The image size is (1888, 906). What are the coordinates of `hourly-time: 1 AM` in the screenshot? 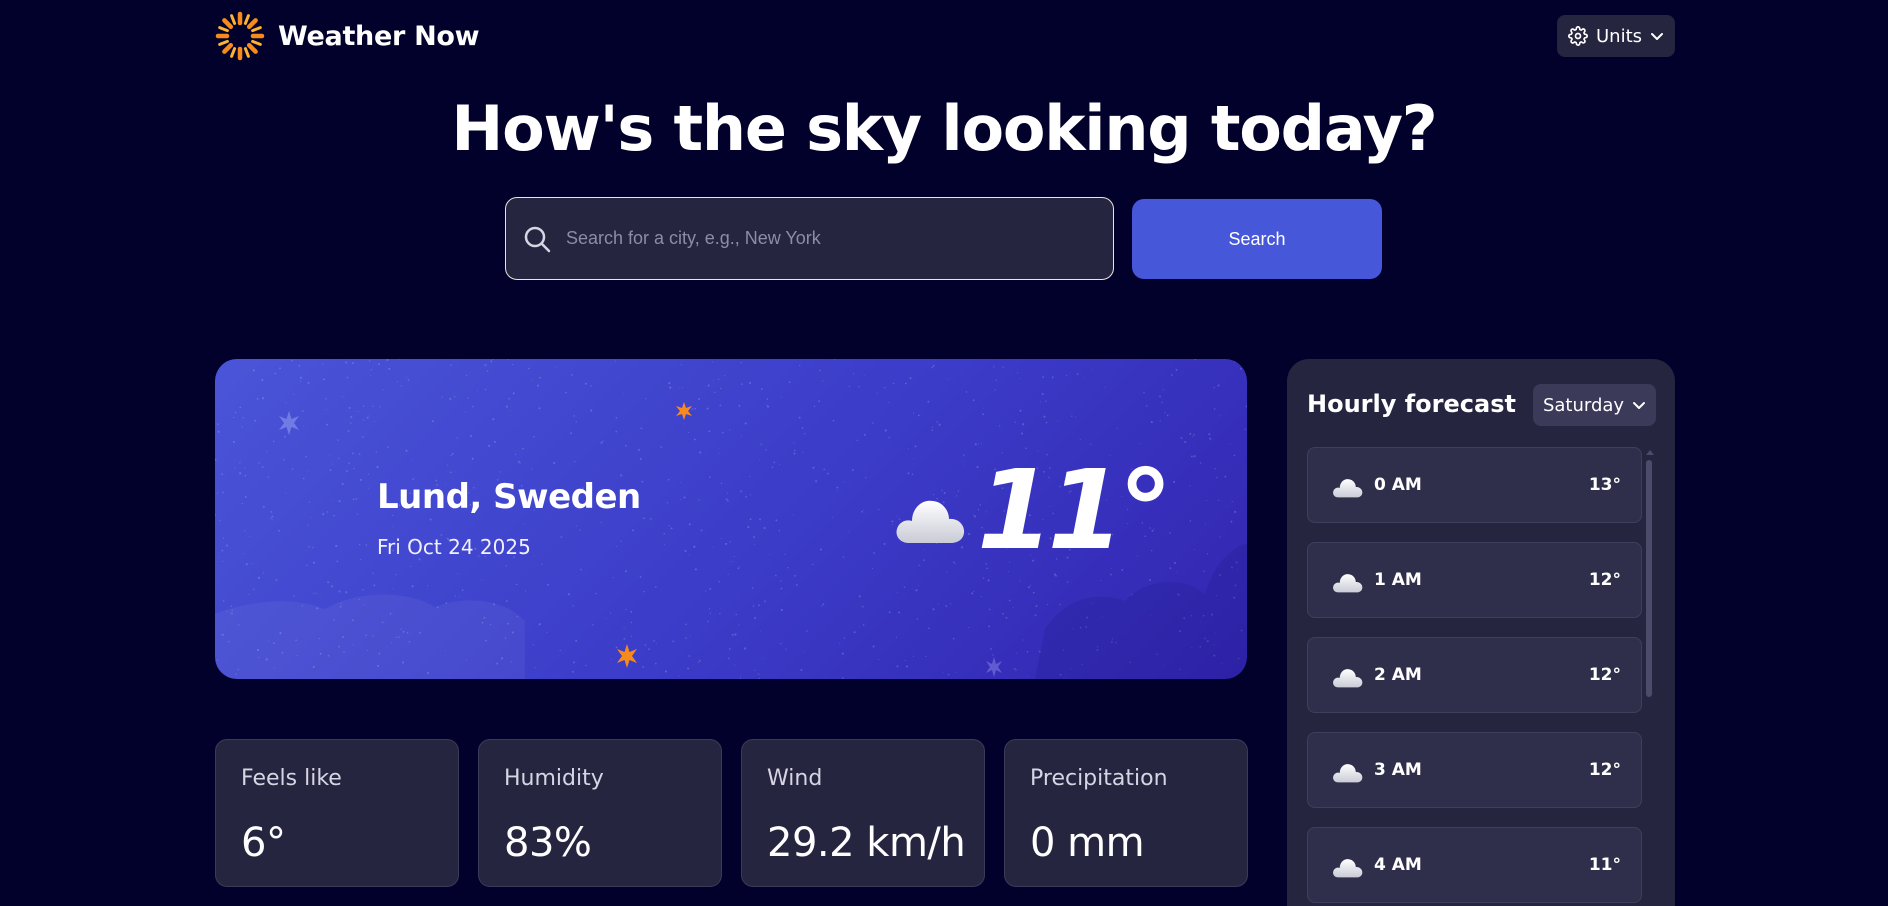 It's located at (1398, 580).